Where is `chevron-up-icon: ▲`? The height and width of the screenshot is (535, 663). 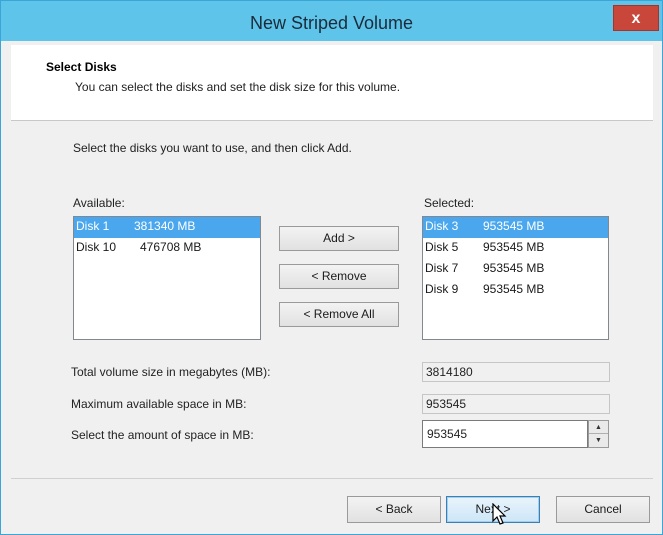
chevron-up-icon: ▲ is located at coordinates (598, 427).